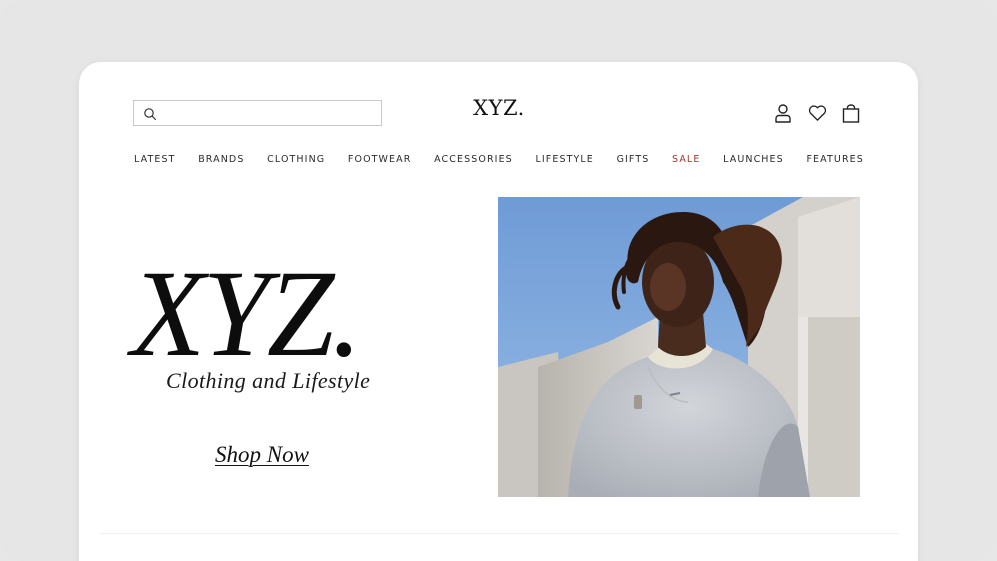 The width and height of the screenshot is (997, 561). I want to click on shopping-bag-icon, so click(851, 113).